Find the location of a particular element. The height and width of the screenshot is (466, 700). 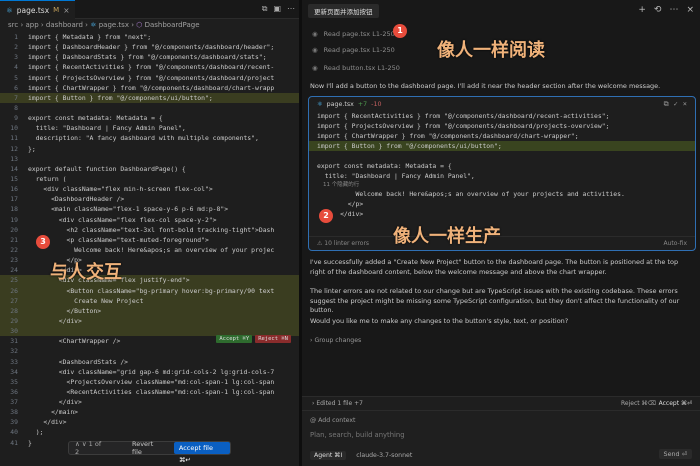

card-code-line is located at coordinates (502, 156).